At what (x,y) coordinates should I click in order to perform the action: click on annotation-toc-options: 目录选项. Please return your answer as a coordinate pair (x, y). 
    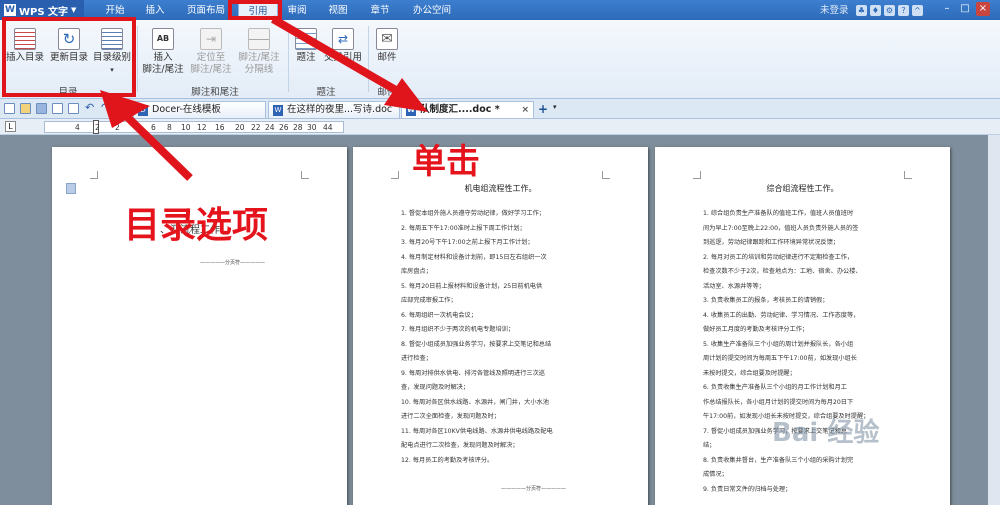
    Looking at the image, I should click on (196, 225).